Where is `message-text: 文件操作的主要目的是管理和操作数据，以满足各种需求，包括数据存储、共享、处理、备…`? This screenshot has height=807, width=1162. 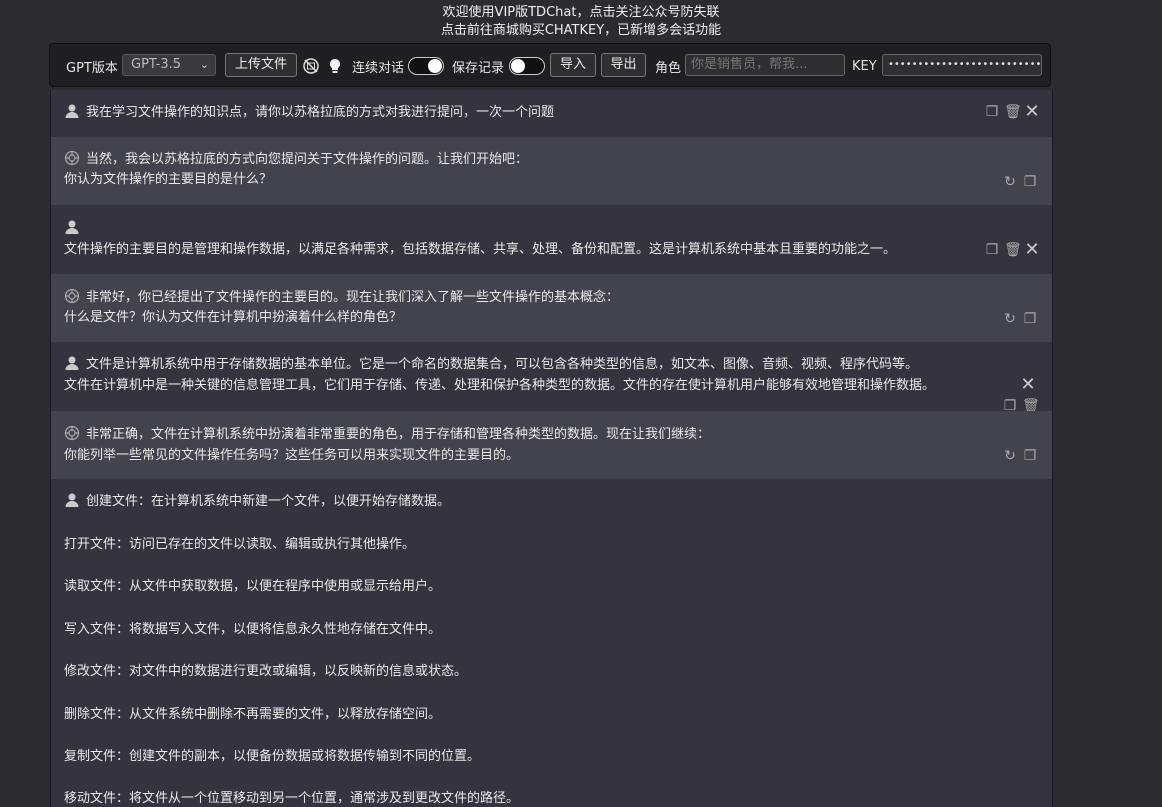 message-text: 文件操作的主要目的是管理和操作数据，以满足各种需求，包括数据存储、共享、处理、备… is located at coordinates (480, 249).